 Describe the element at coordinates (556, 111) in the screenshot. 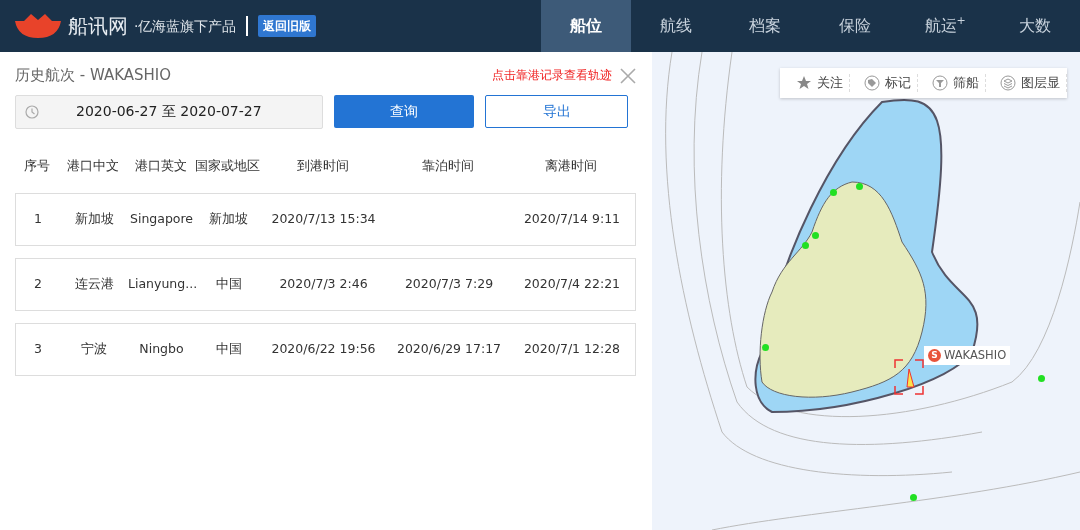

I see `export-button: 导出` at that location.